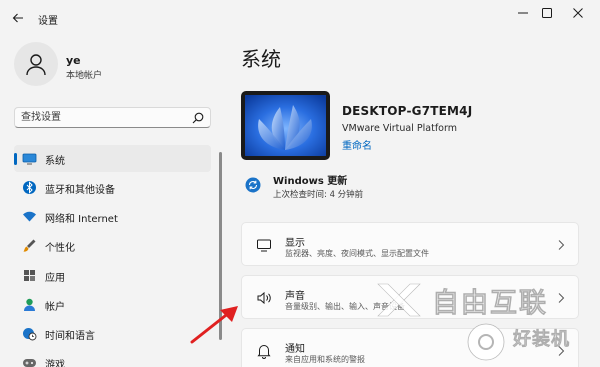 The image size is (600, 367). I want to click on active-indicator, so click(15, 159).